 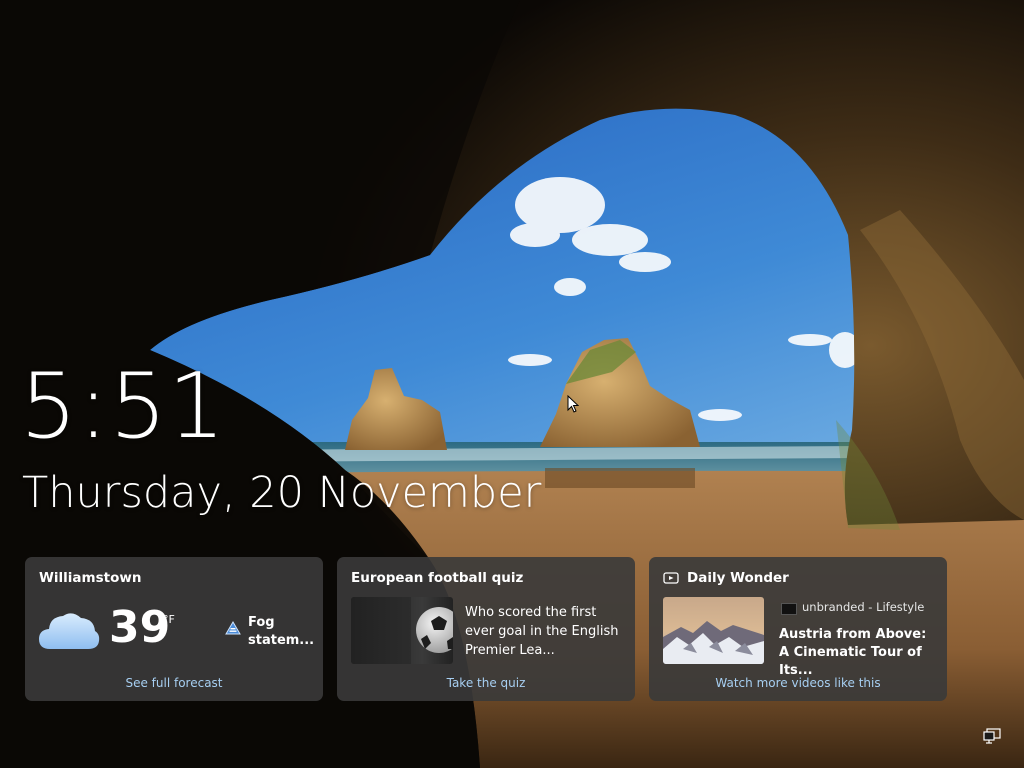 I want to click on network-icon, so click(x=992, y=736).